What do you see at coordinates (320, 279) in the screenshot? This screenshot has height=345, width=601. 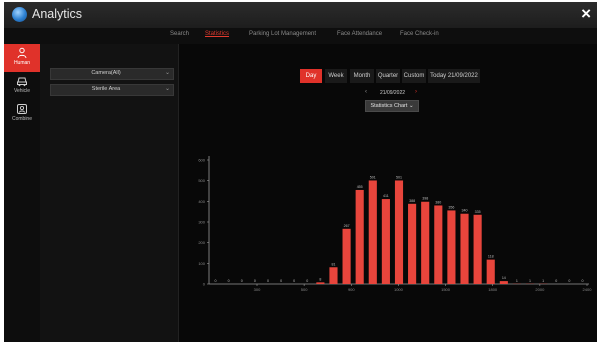 I see `bar-value-label: 8` at bounding box center [320, 279].